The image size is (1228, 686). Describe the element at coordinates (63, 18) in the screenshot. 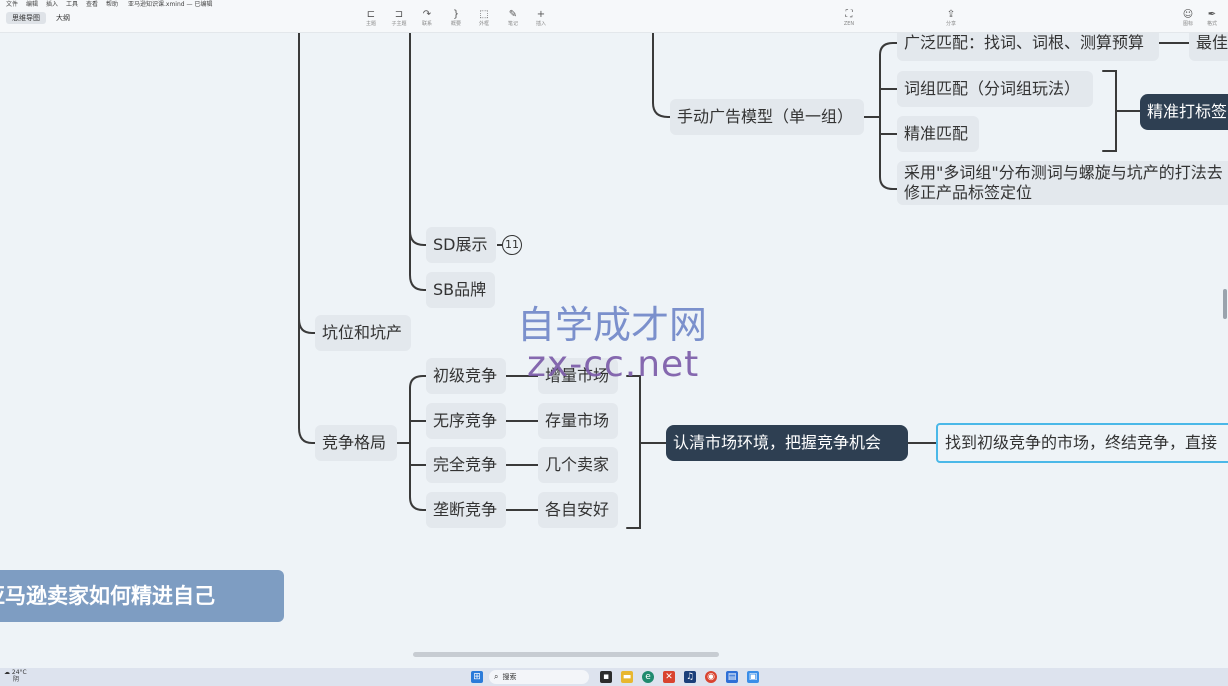

I see `tab-outline: 大纲` at that location.